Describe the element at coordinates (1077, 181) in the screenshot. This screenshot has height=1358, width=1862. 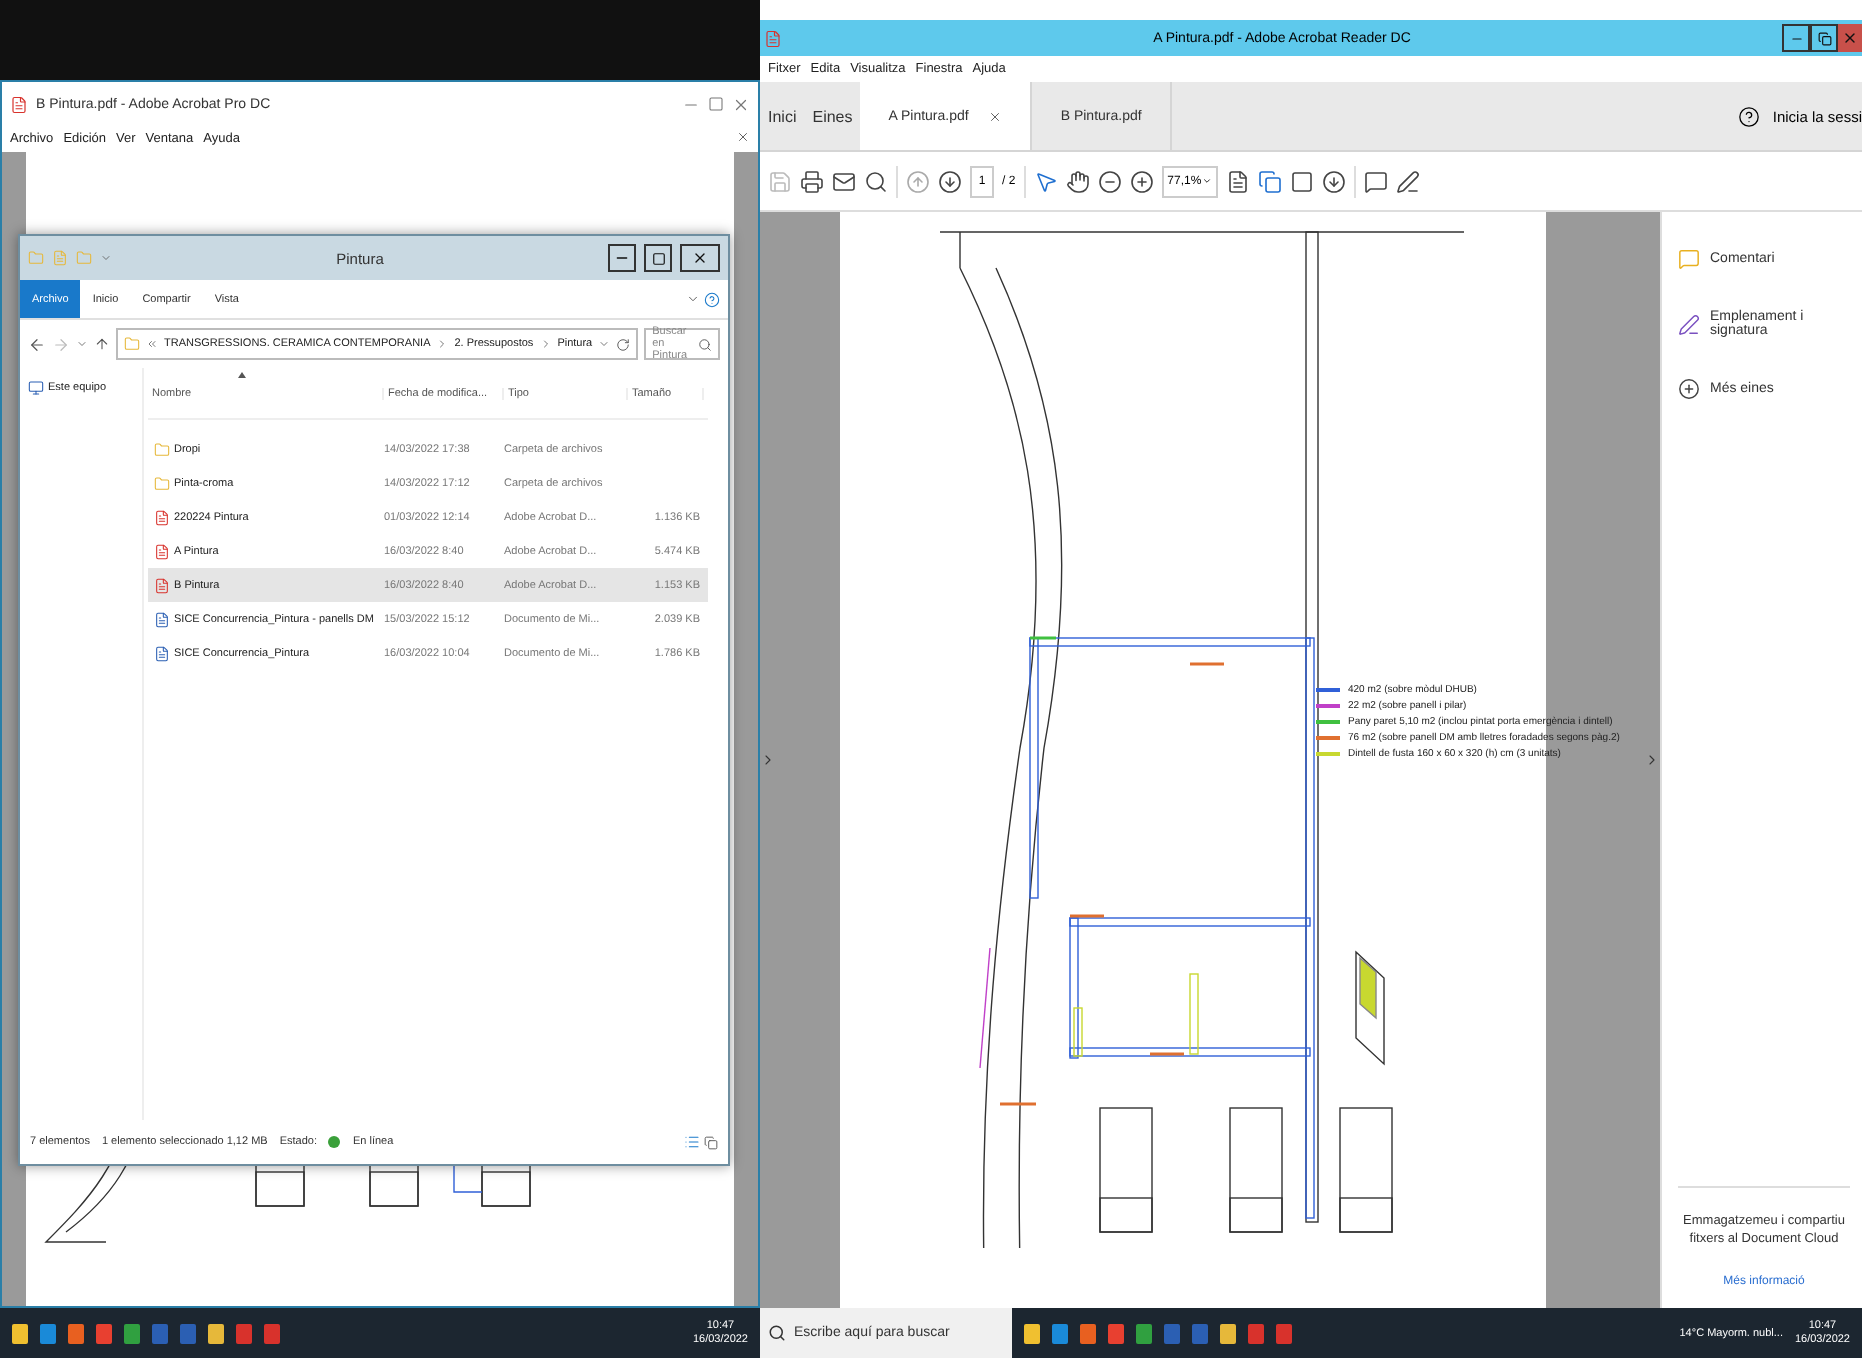
I see `hand-icon` at that location.